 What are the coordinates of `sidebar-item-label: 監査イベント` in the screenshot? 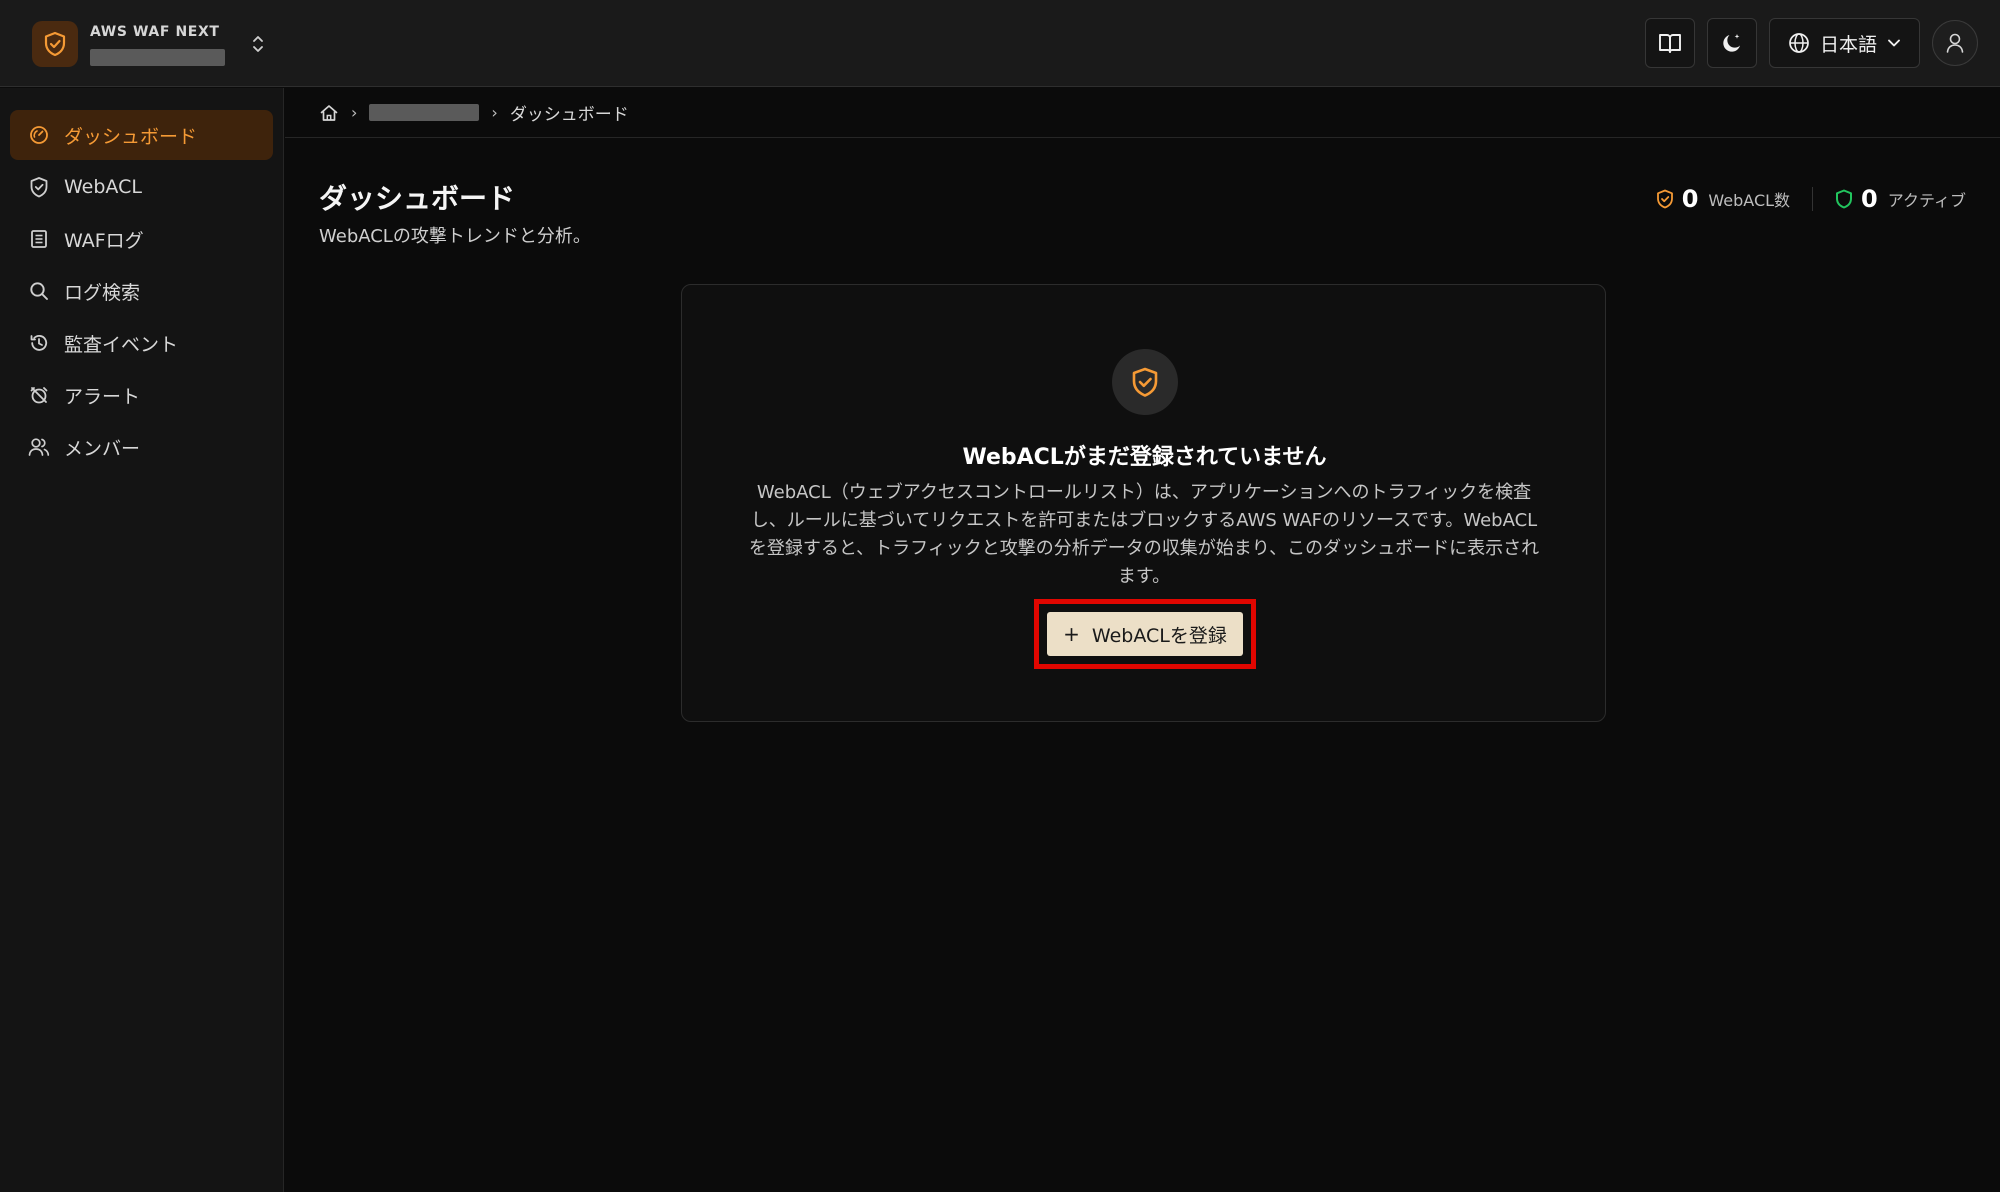 It's located at (121, 344).